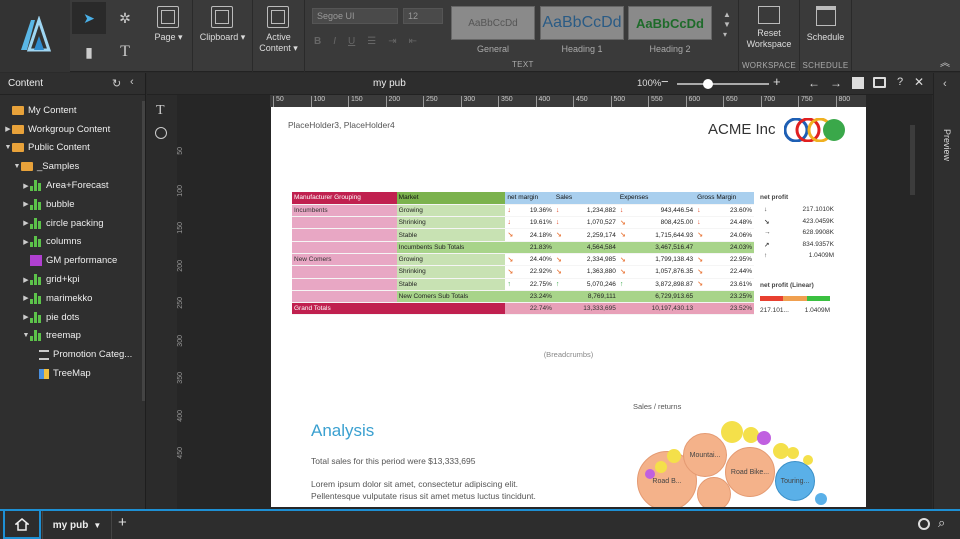  Describe the element at coordinates (97, 525) in the screenshot. I see `tab-dropdown-icon: ▼` at that location.